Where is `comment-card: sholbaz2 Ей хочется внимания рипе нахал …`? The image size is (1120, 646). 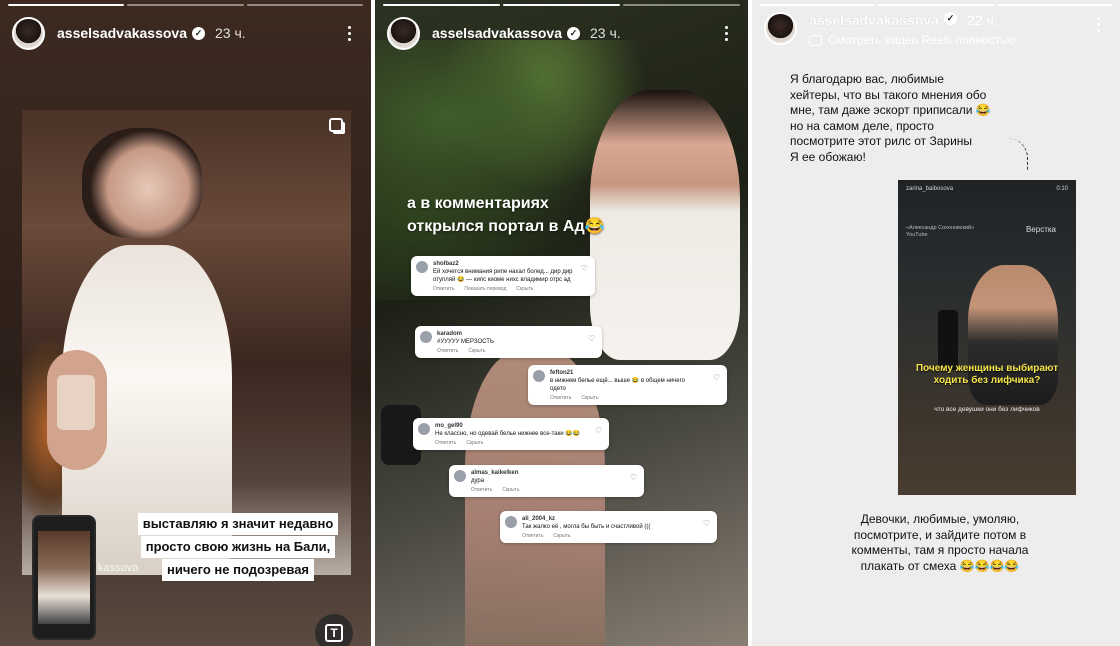 comment-card: sholbaz2 Ей хочется внимания рипе нахал … is located at coordinates (503, 276).